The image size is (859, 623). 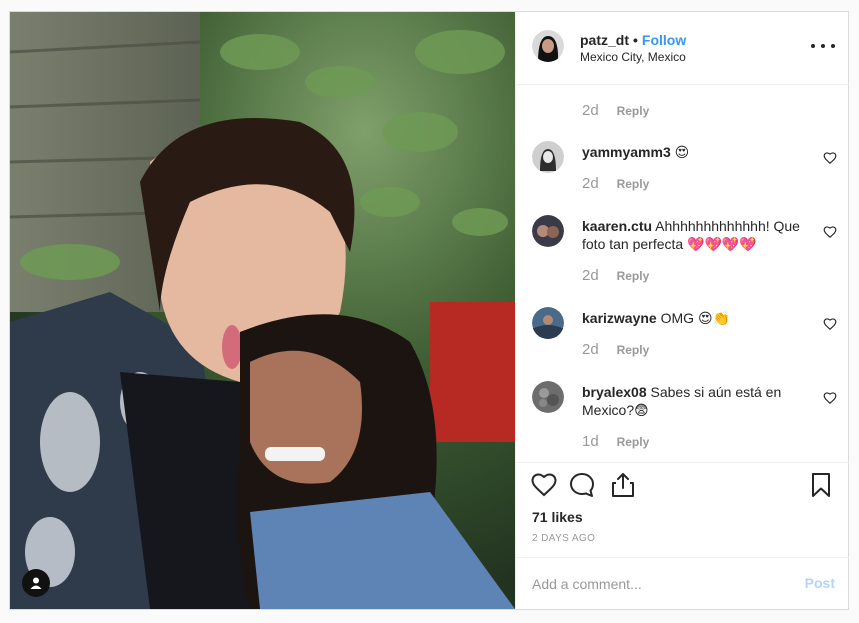 I want to click on post-location: Mexico City, Mexico, so click(x=633, y=57).